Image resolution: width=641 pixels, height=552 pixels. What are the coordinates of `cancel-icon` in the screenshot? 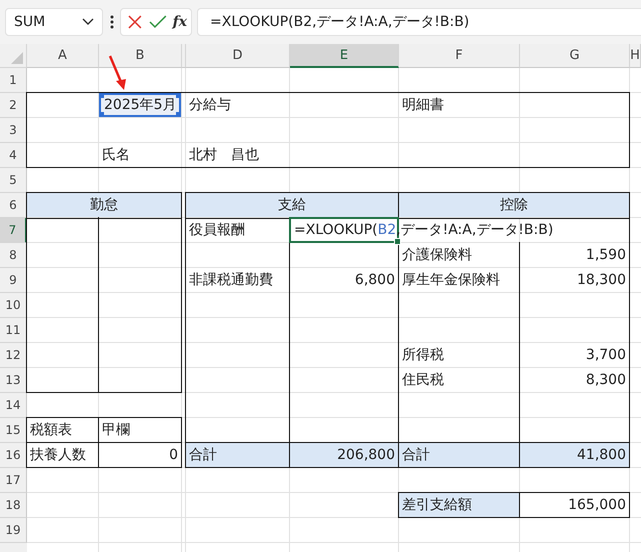 It's located at (135, 22).